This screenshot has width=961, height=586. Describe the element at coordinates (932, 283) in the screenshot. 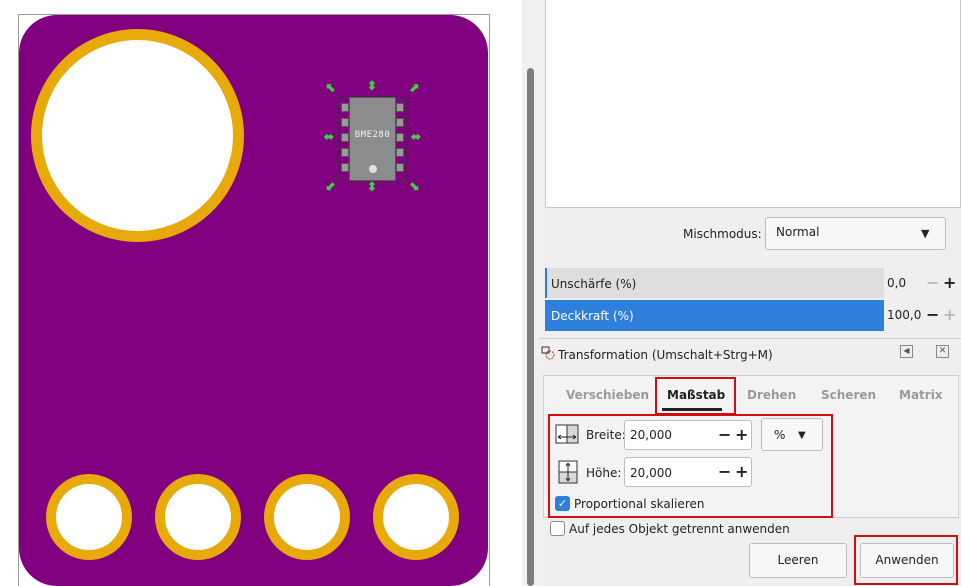

I see `blur-decrement-icon: −` at that location.